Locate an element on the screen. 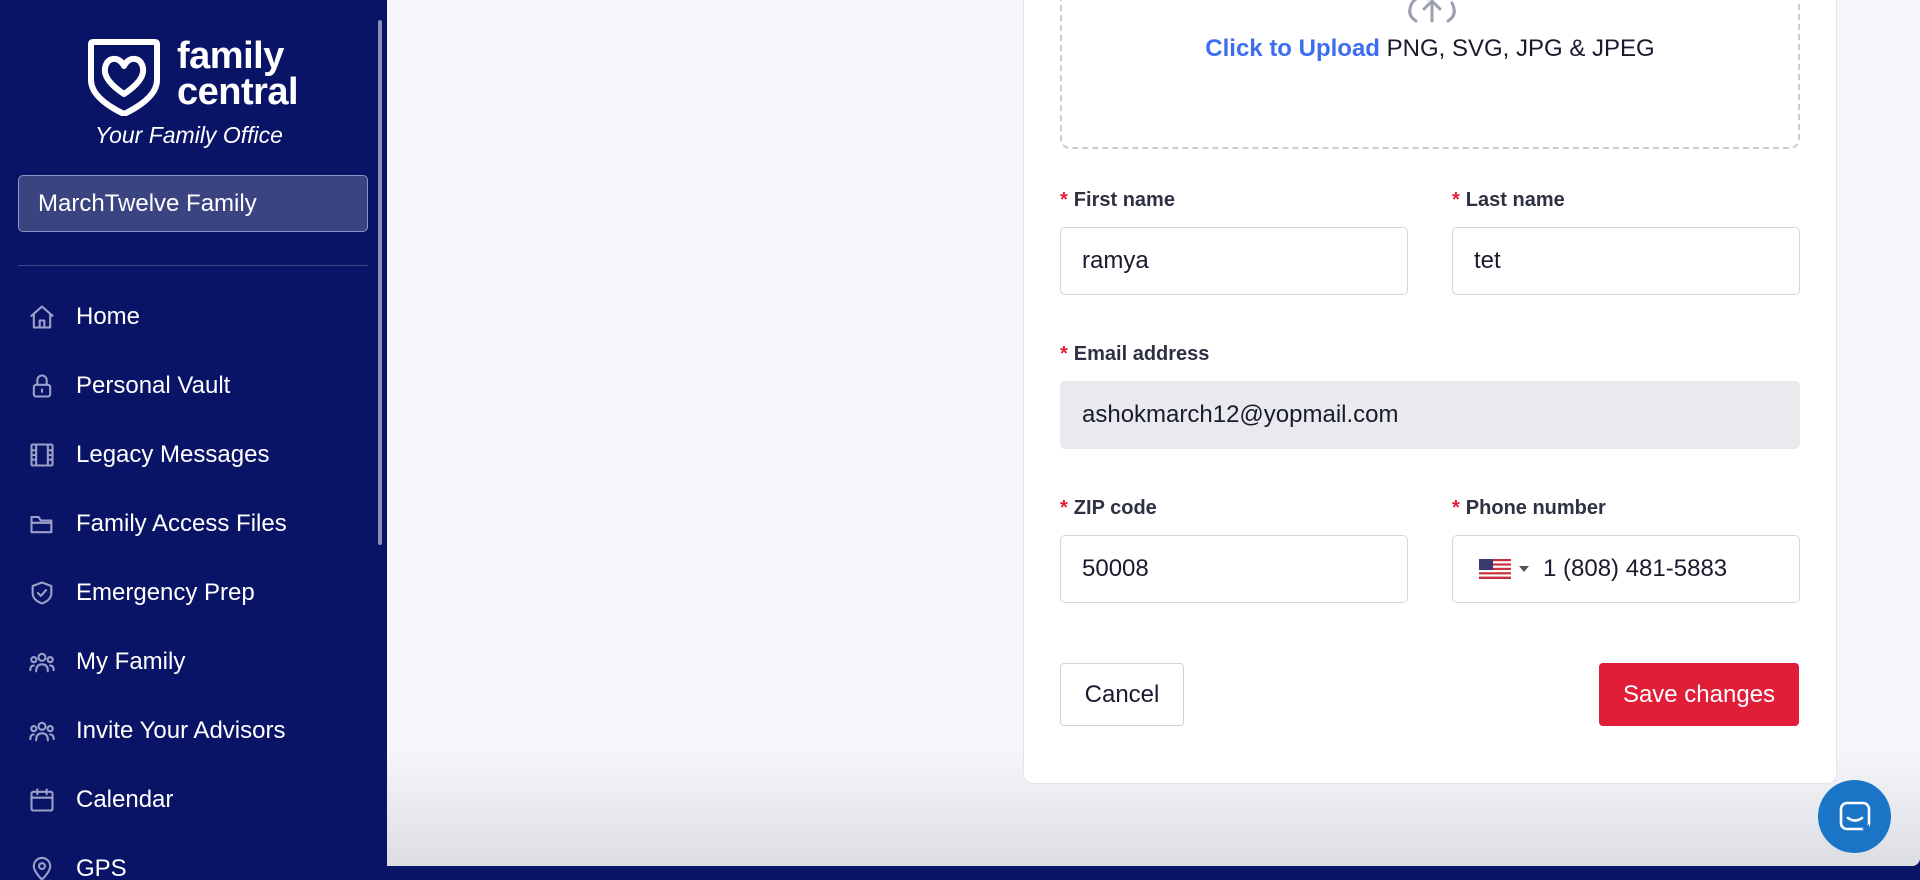 Image resolution: width=1920 pixels, height=880 pixels. sidebar-item-legacy-messages: Legacy Messages is located at coordinates (193, 454).